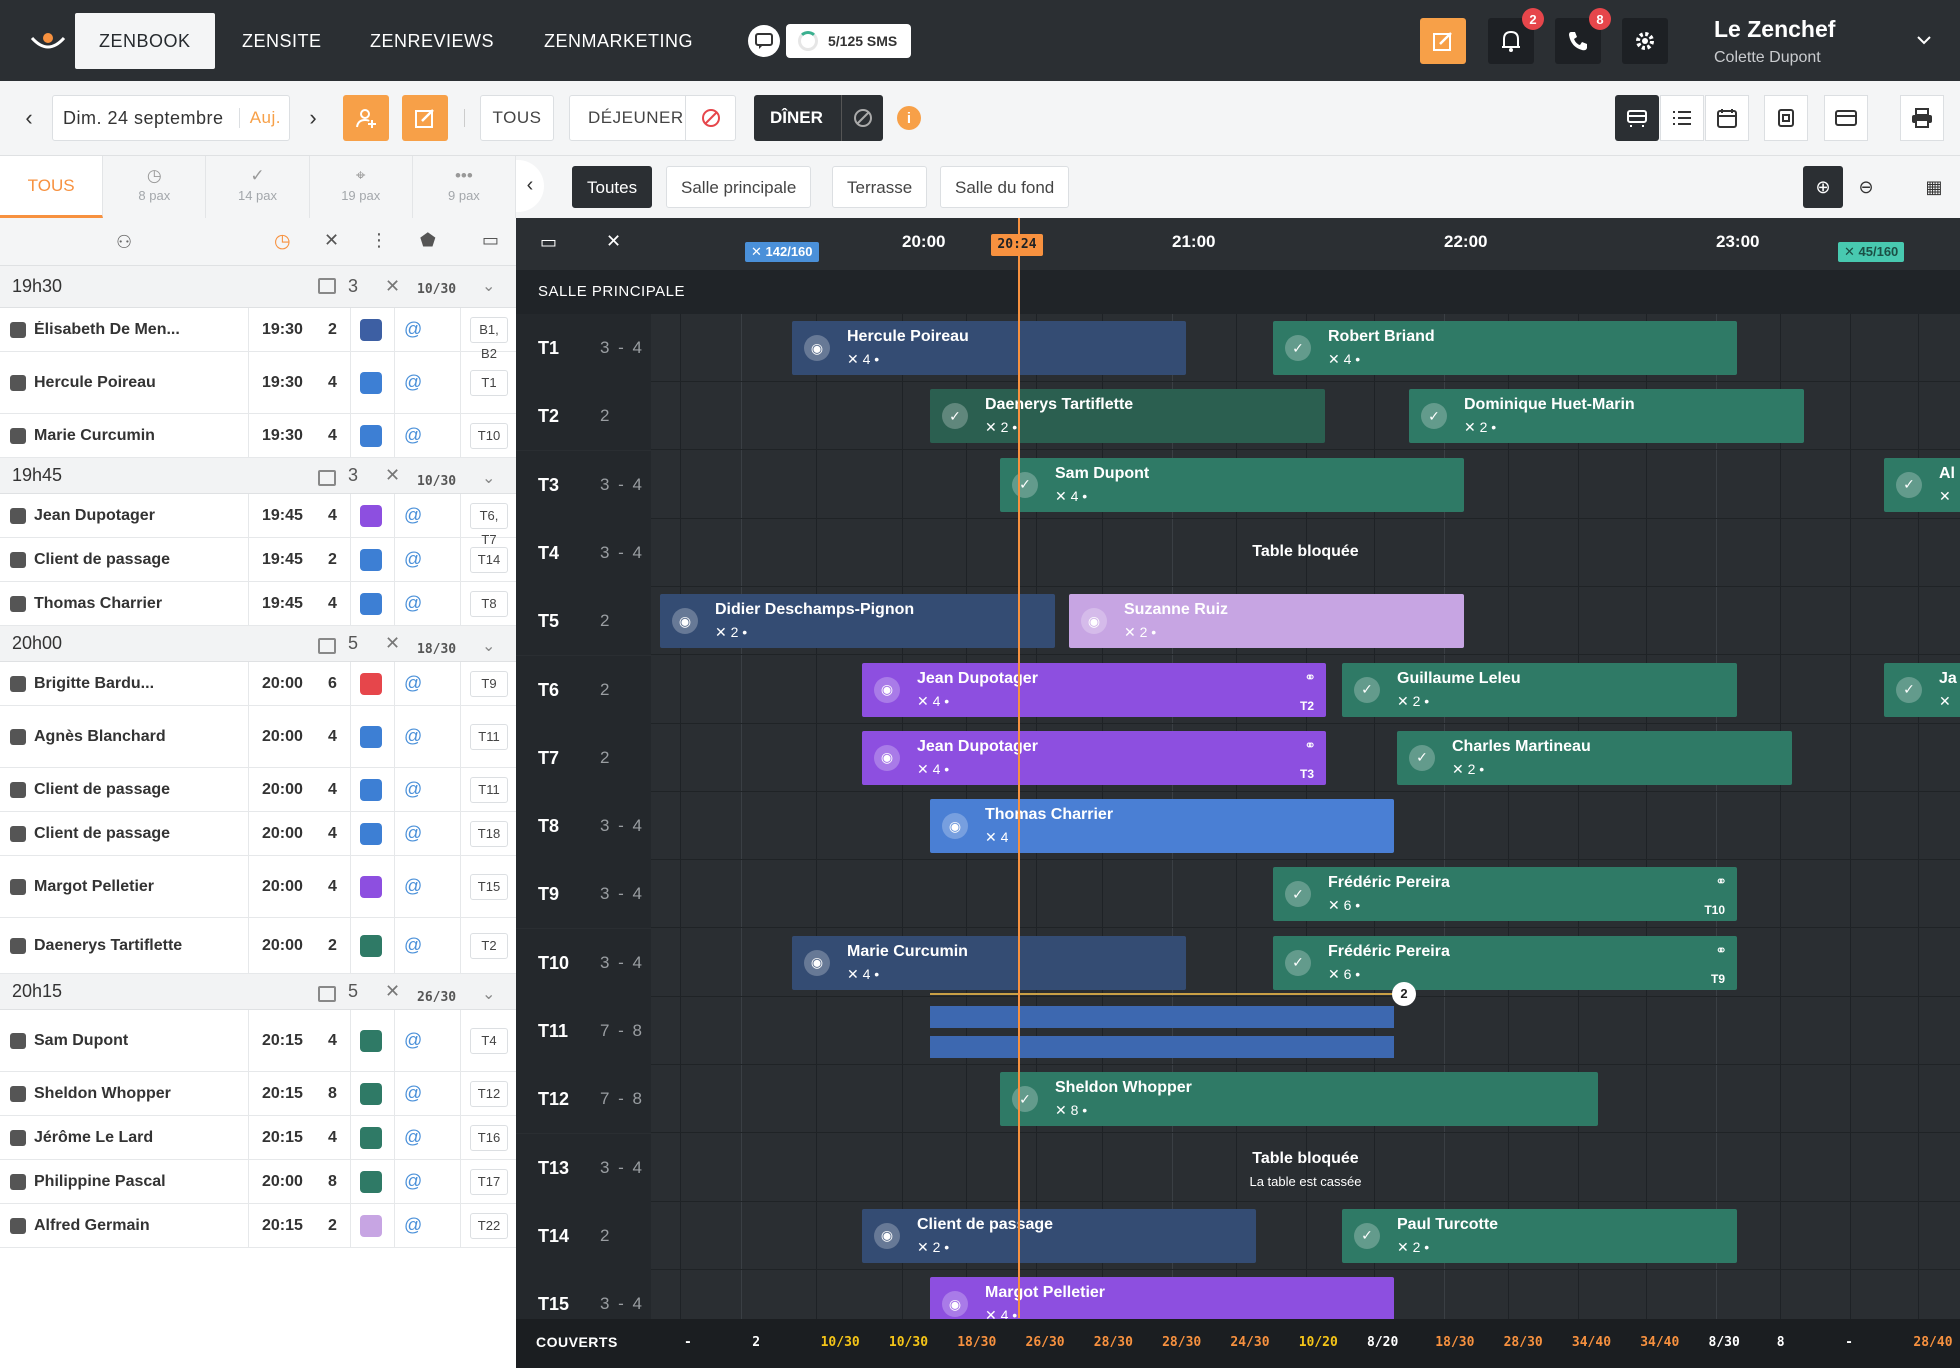 The width and height of the screenshot is (1960, 1368). Describe the element at coordinates (1934, 187) in the screenshot. I see `calendar-alert-button: ▦` at that location.